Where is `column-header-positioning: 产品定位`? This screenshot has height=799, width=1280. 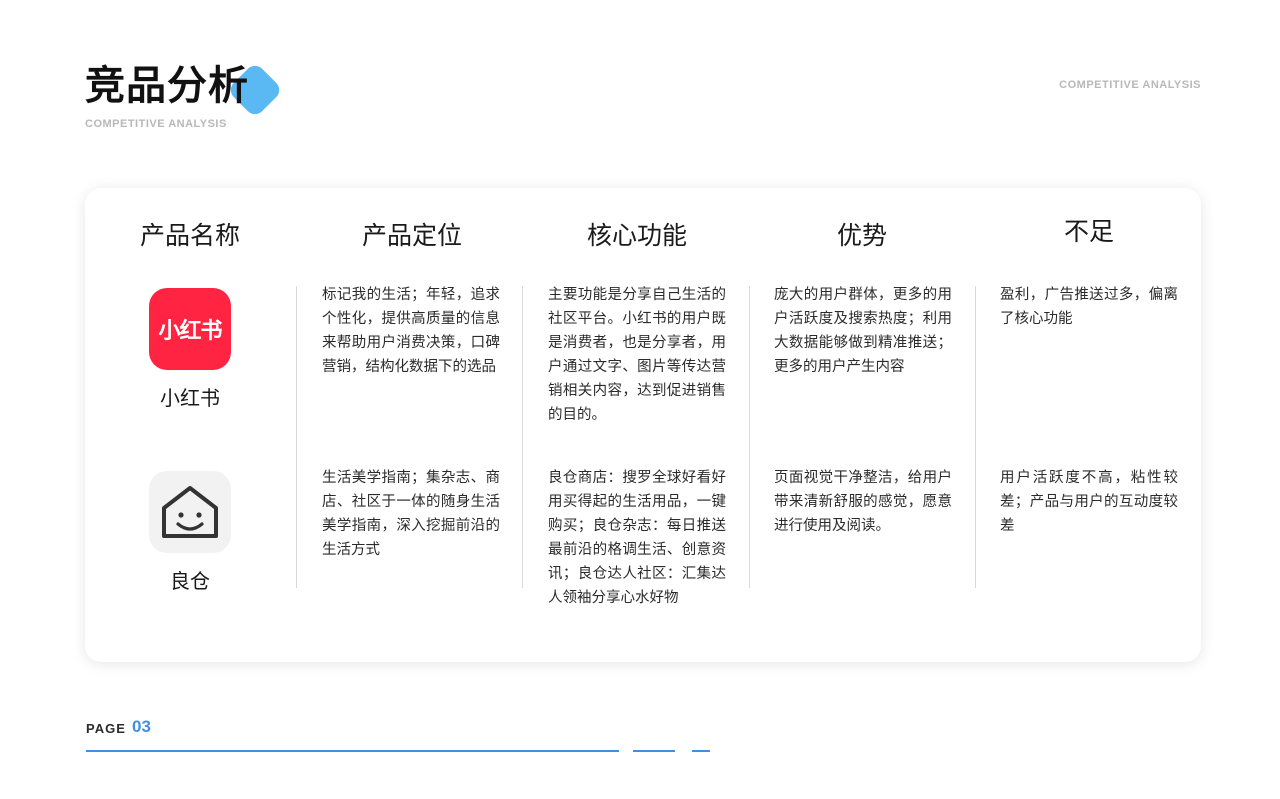
column-header-positioning: 产品定位 is located at coordinates (411, 235).